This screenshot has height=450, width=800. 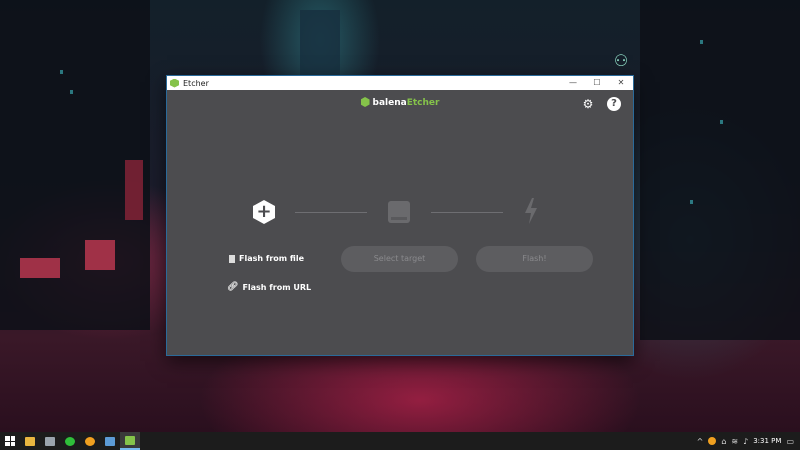 What do you see at coordinates (767, 441) in the screenshot?
I see `clock: 3:31 PM` at bounding box center [767, 441].